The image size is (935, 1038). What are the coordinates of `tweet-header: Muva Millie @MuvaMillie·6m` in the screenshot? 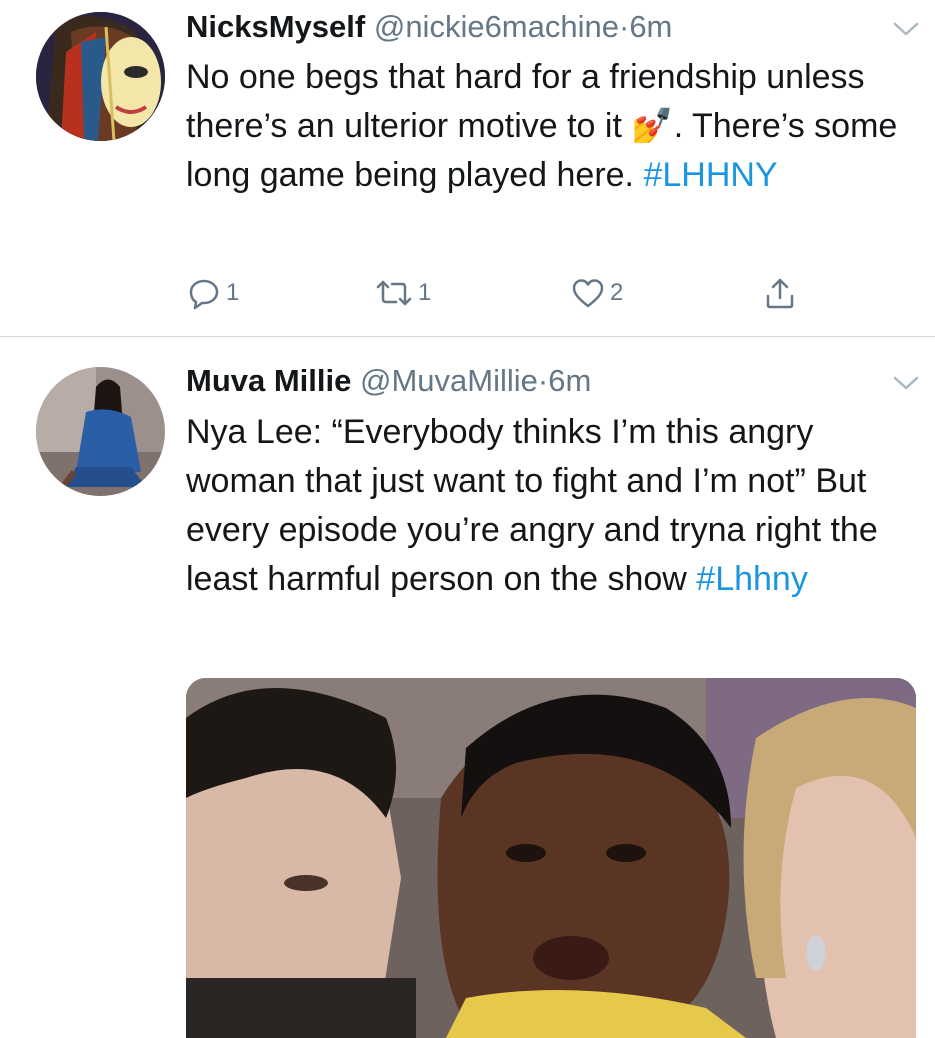 It's located at (388, 381).